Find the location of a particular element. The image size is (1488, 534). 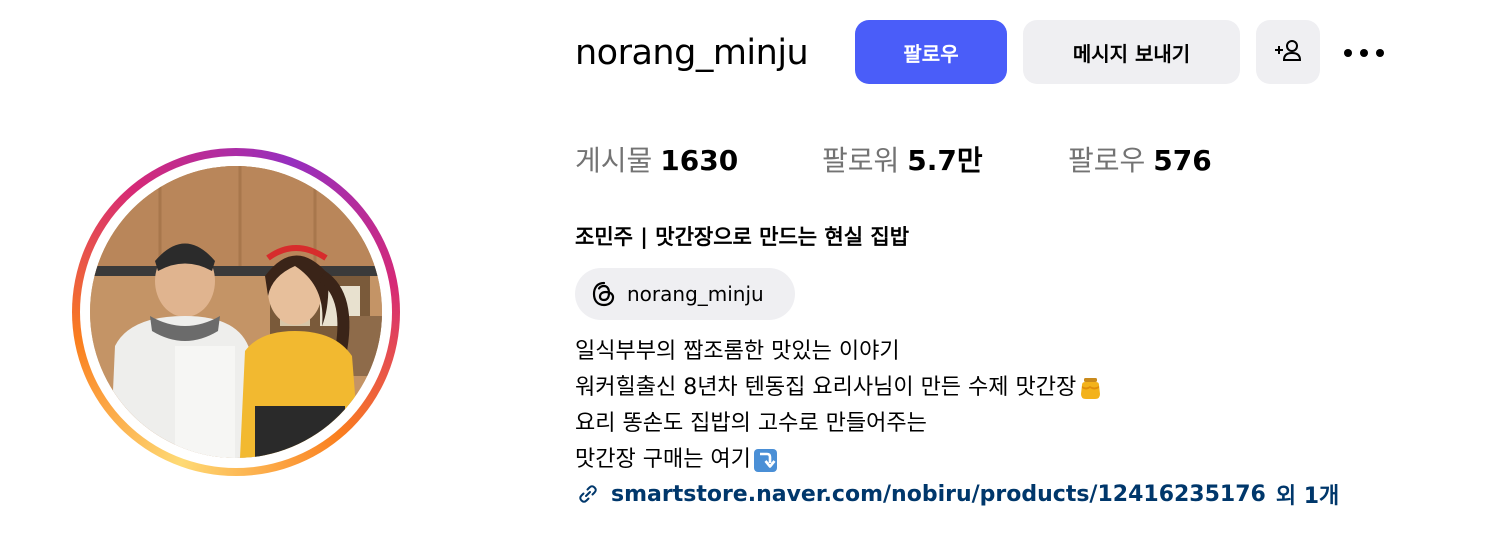

threads-icon is located at coordinates (604, 294).